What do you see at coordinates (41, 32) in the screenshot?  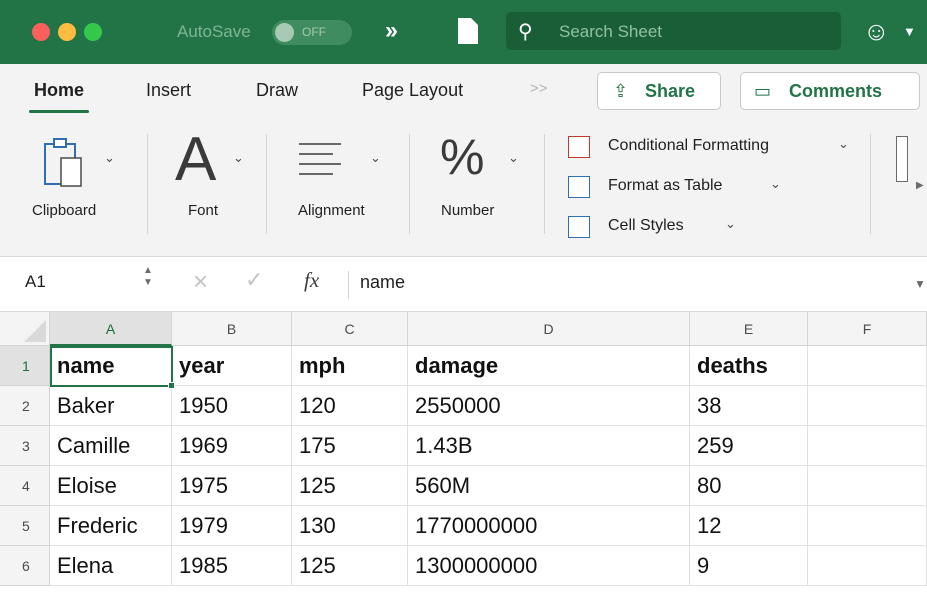 I see `close-window-button` at bounding box center [41, 32].